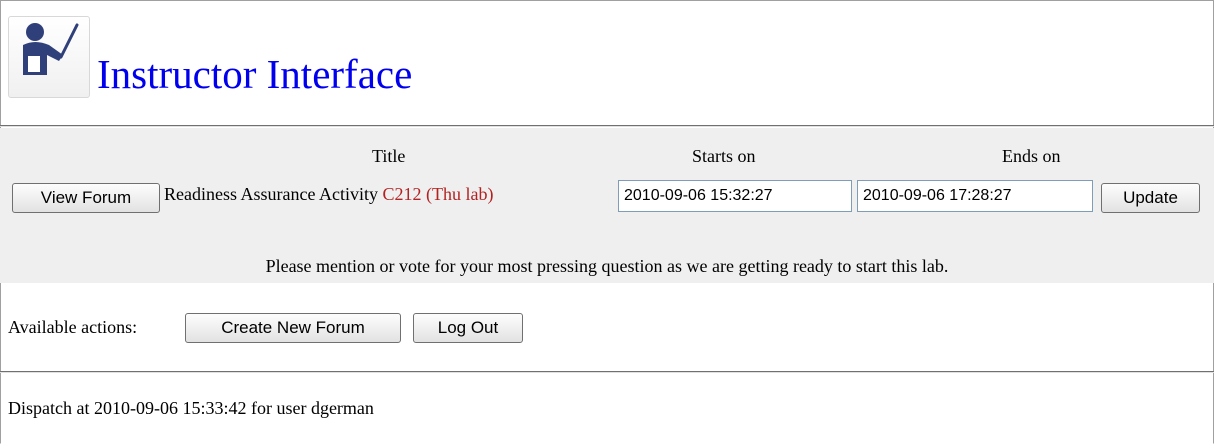  What do you see at coordinates (724, 156) in the screenshot?
I see `column-header-starts-on: Starts on` at bounding box center [724, 156].